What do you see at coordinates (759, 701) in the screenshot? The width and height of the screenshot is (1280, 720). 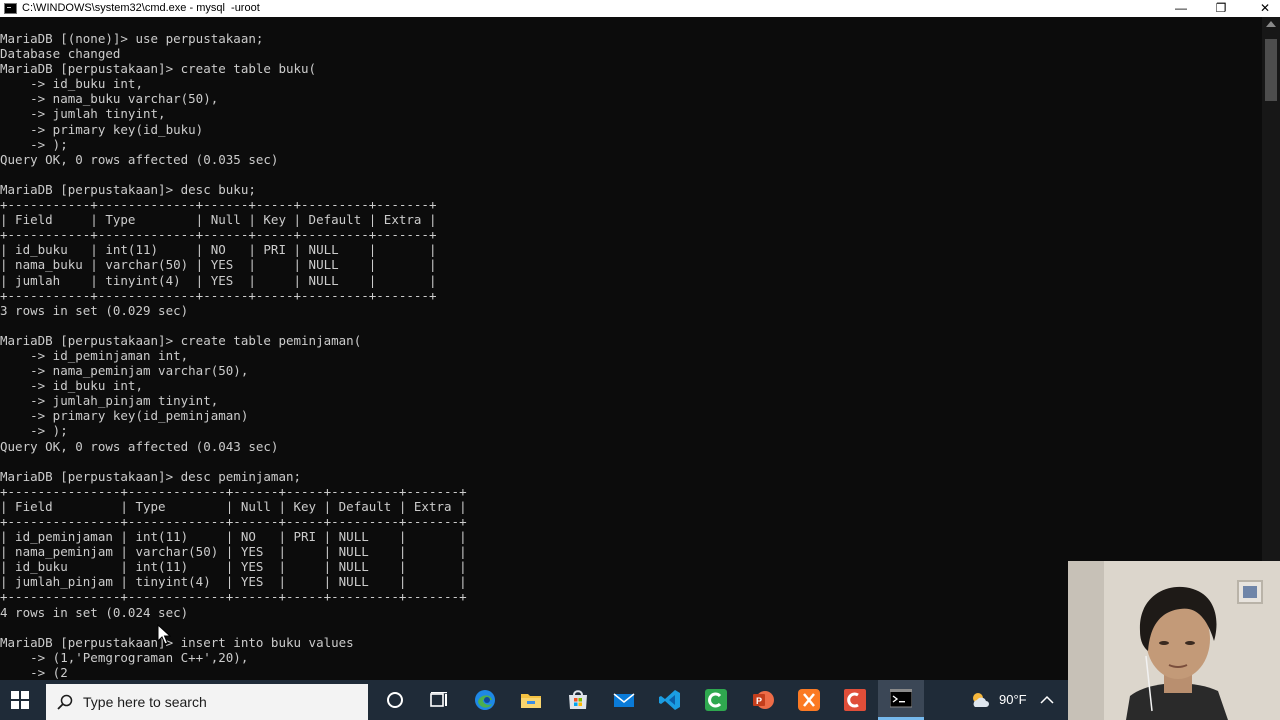 I see `svg-text: P` at bounding box center [759, 701].